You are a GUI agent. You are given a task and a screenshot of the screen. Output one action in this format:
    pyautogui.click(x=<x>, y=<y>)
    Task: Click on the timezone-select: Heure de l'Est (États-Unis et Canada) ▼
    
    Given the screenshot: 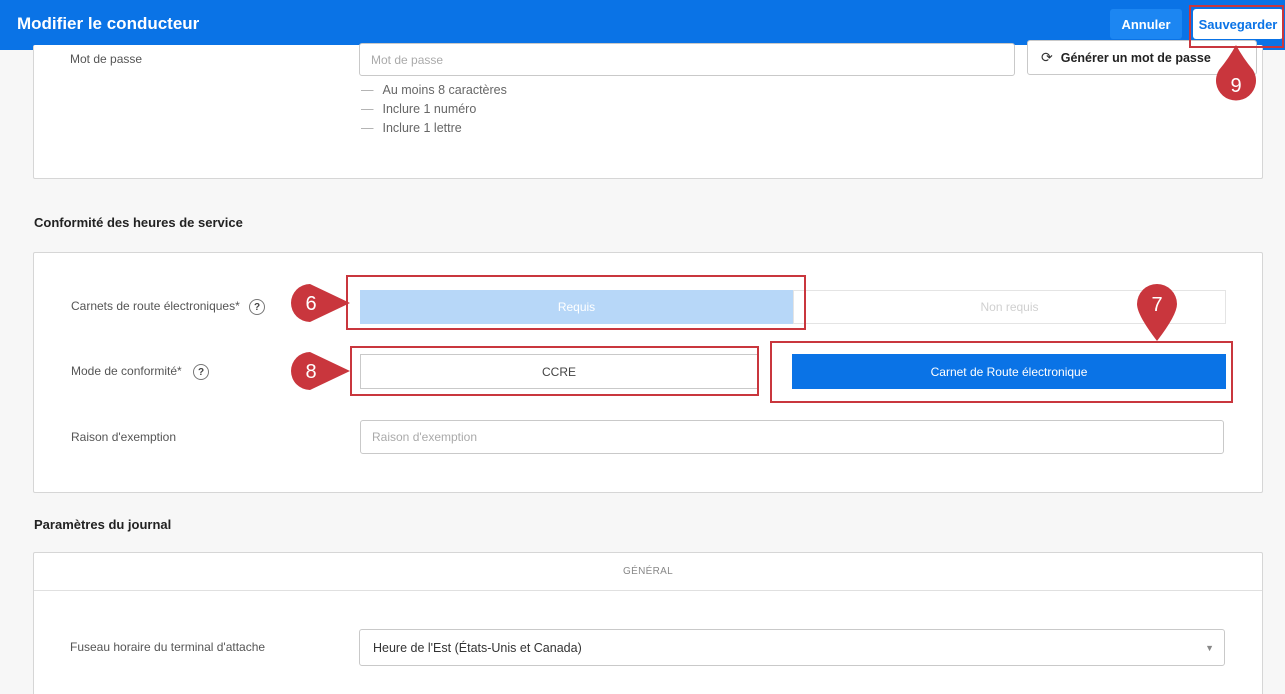 What is the action you would take?
    pyautogui.click(x=792, y=647)
    